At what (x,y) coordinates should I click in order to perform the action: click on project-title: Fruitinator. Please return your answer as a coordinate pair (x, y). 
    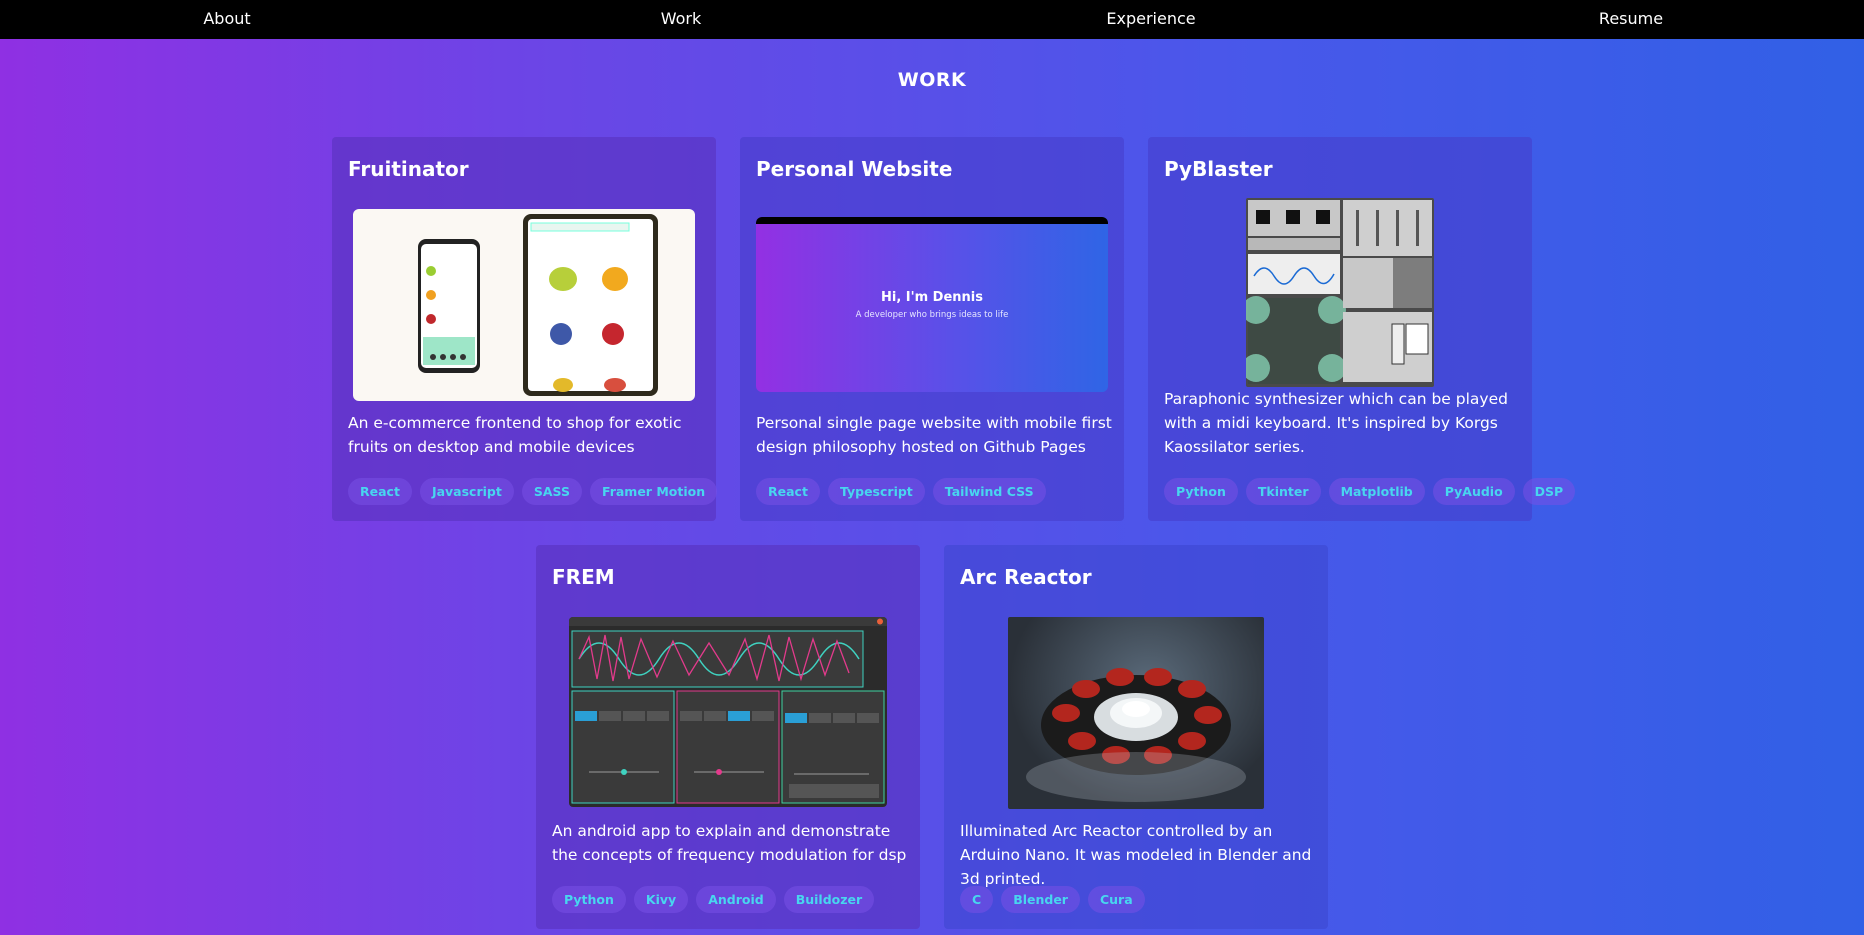
    Looking at the image, I should click on (408, 169).